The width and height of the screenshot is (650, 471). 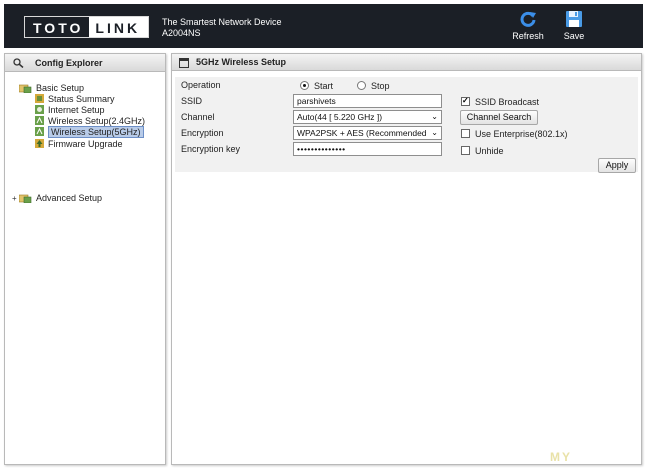 I want to click on encryption-label: Encryption, so click(x=202, y=133).